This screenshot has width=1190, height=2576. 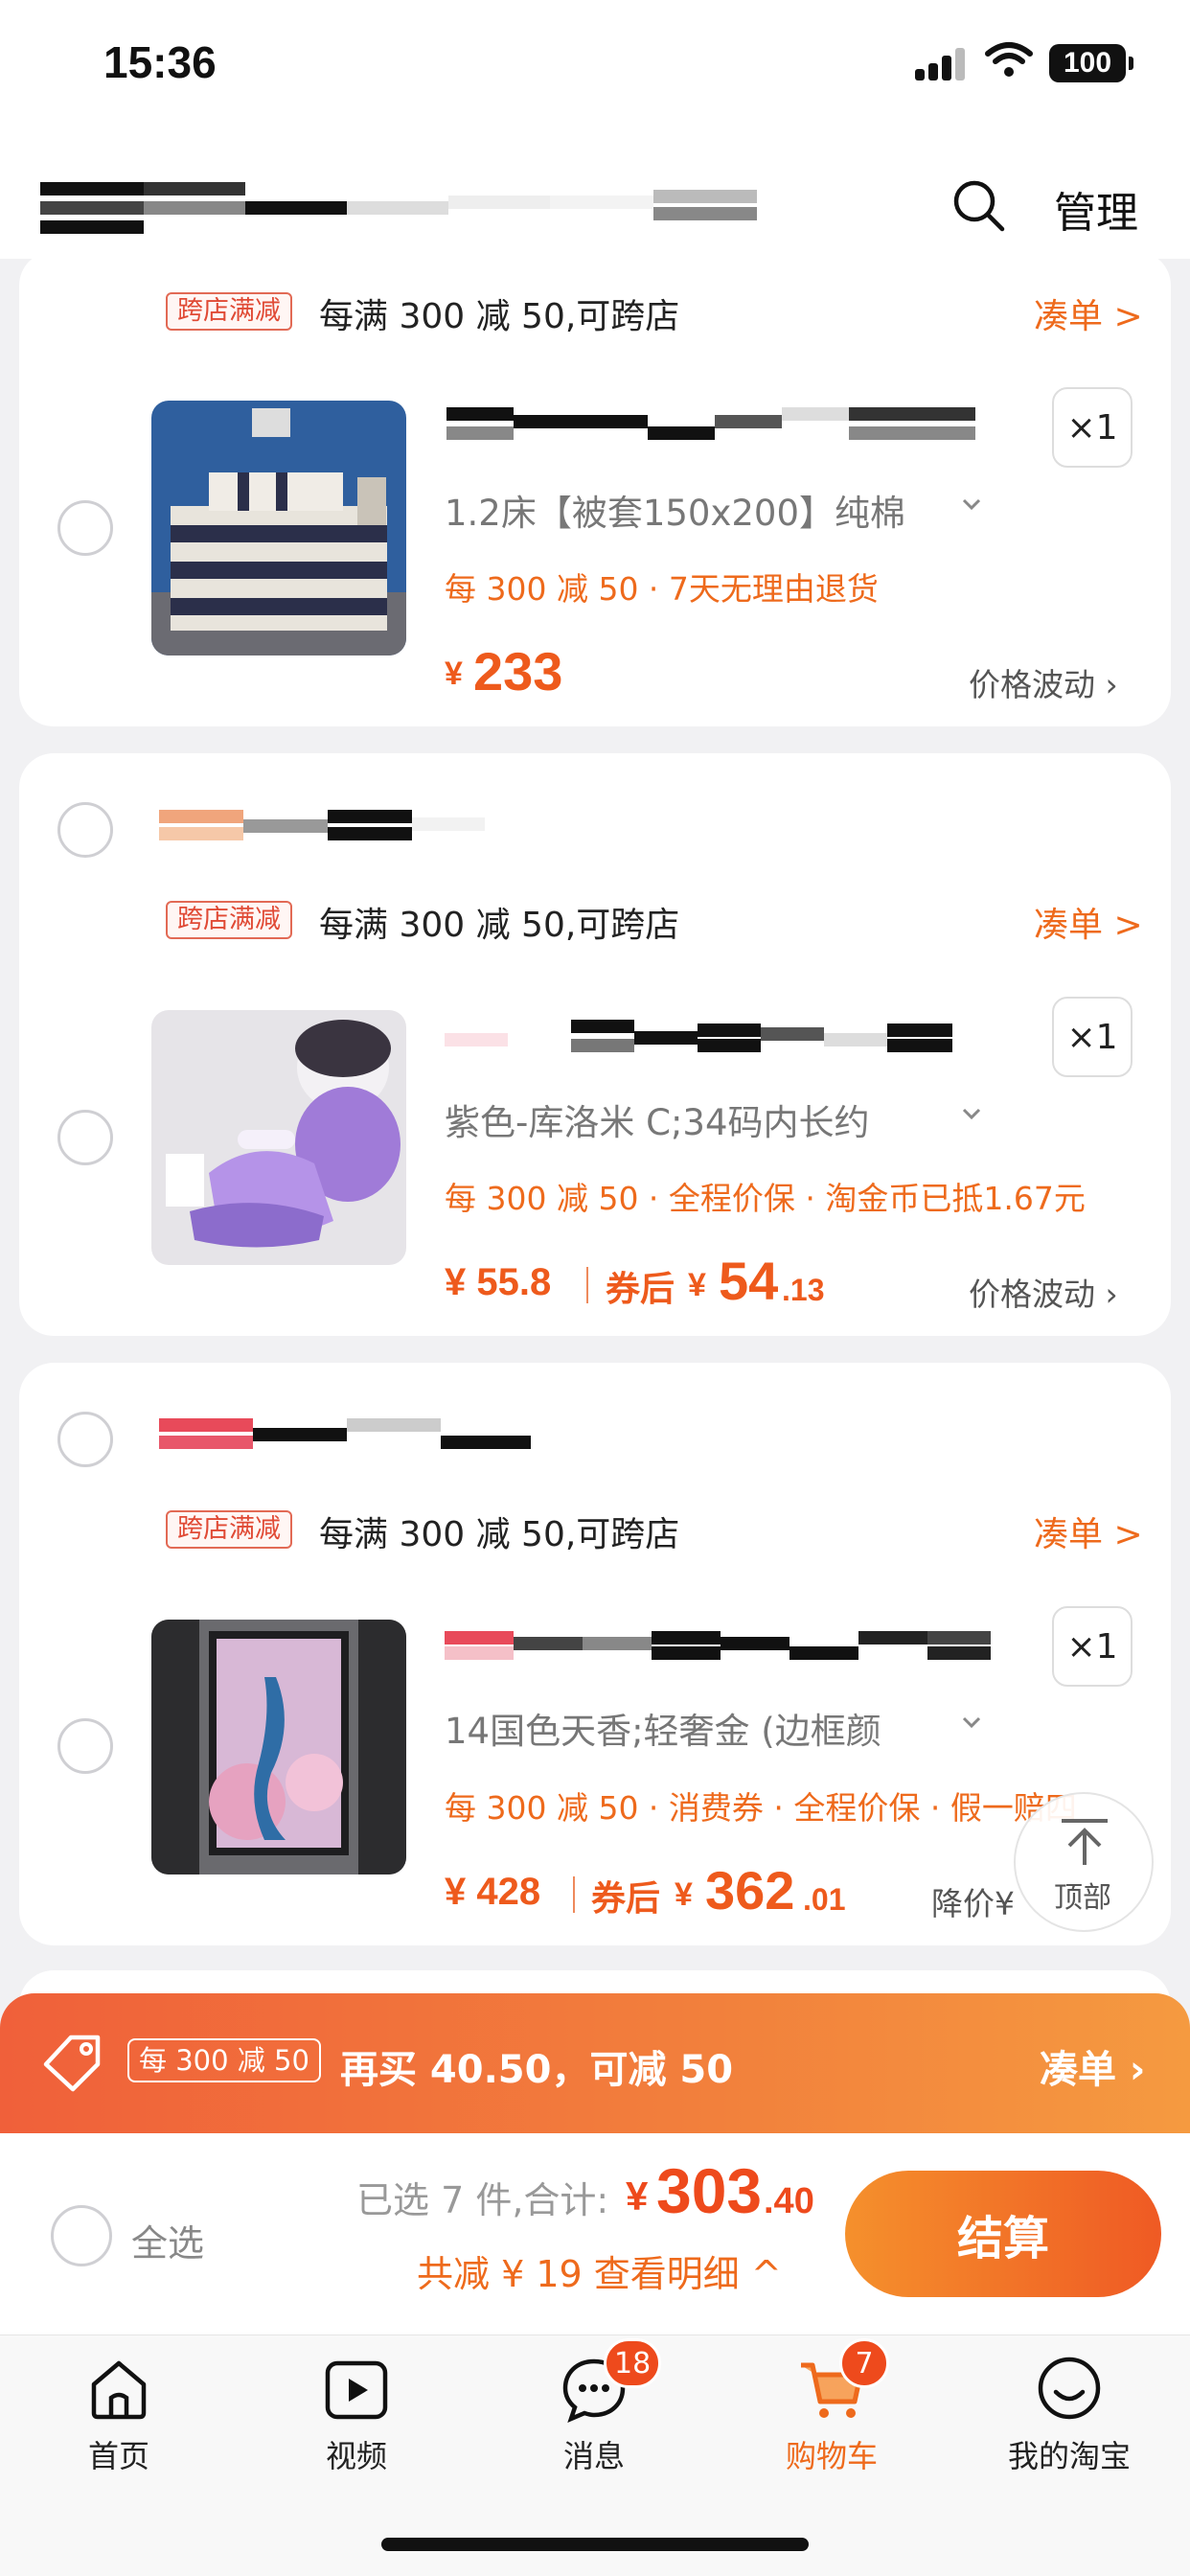 I want to click on signal-icon, so click(x=942, y=64).